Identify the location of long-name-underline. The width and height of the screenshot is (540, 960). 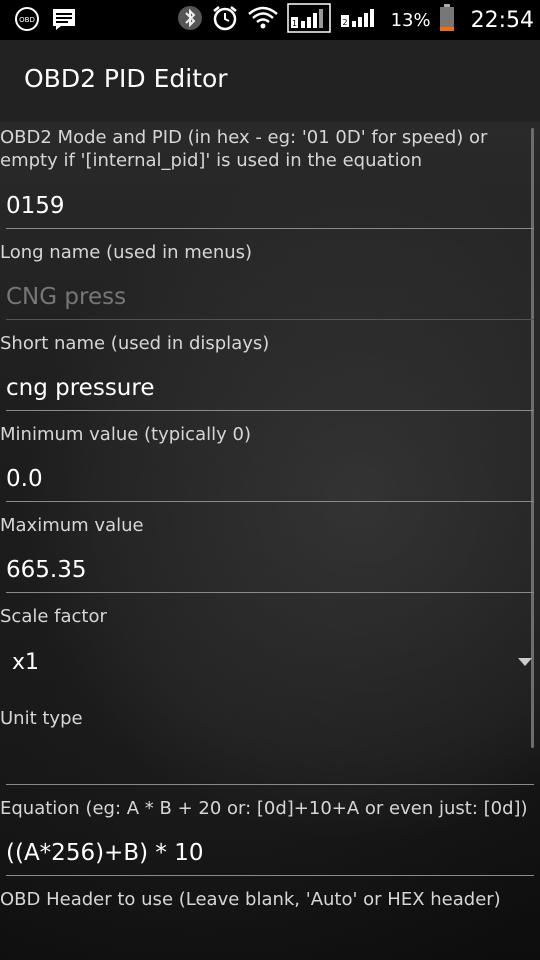
(270, 319).